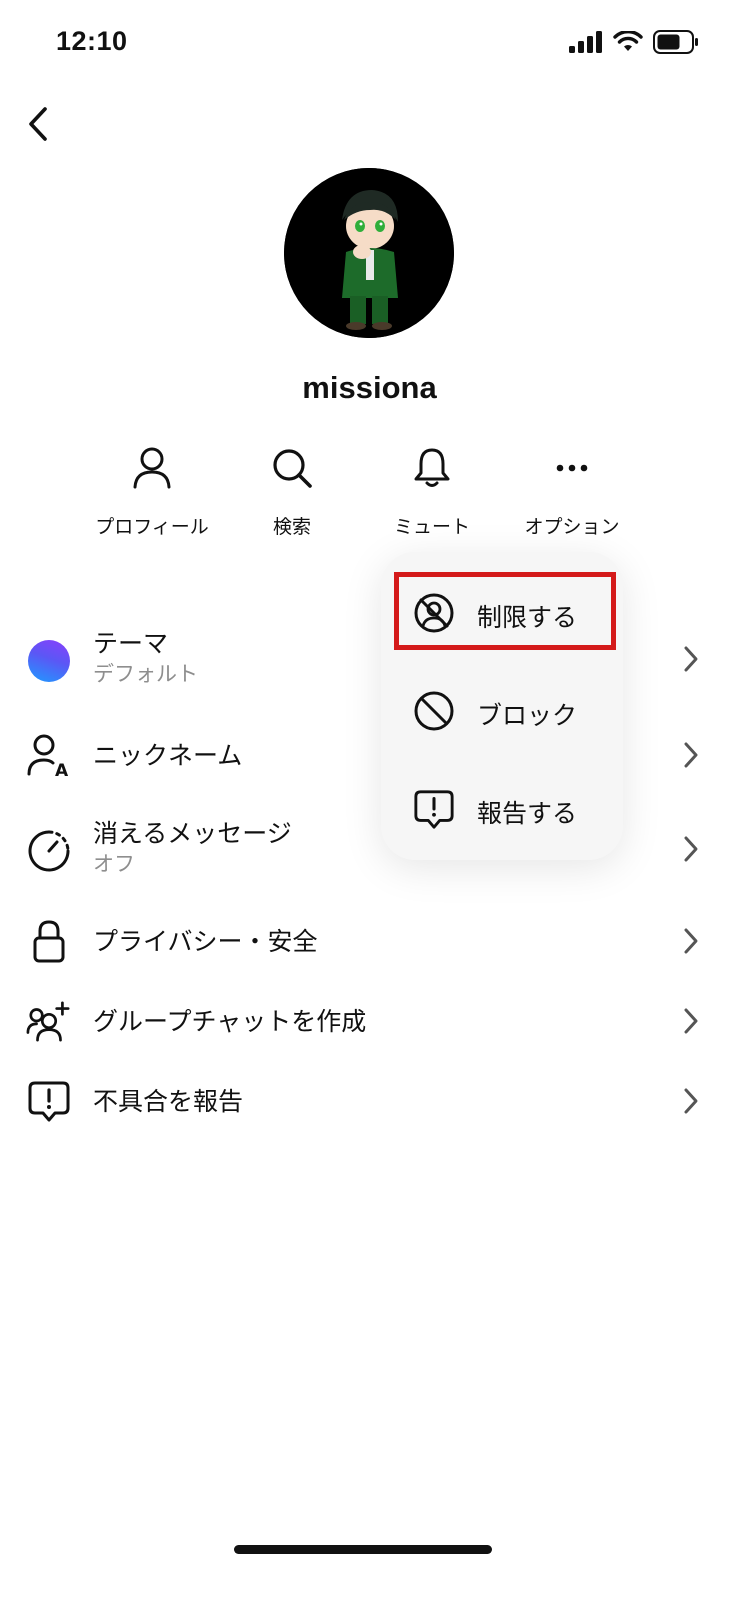  What do you see at coordinates (363, 1549) in the screenshot?
I see `home-indicator` at bounding box center [363, 1549].